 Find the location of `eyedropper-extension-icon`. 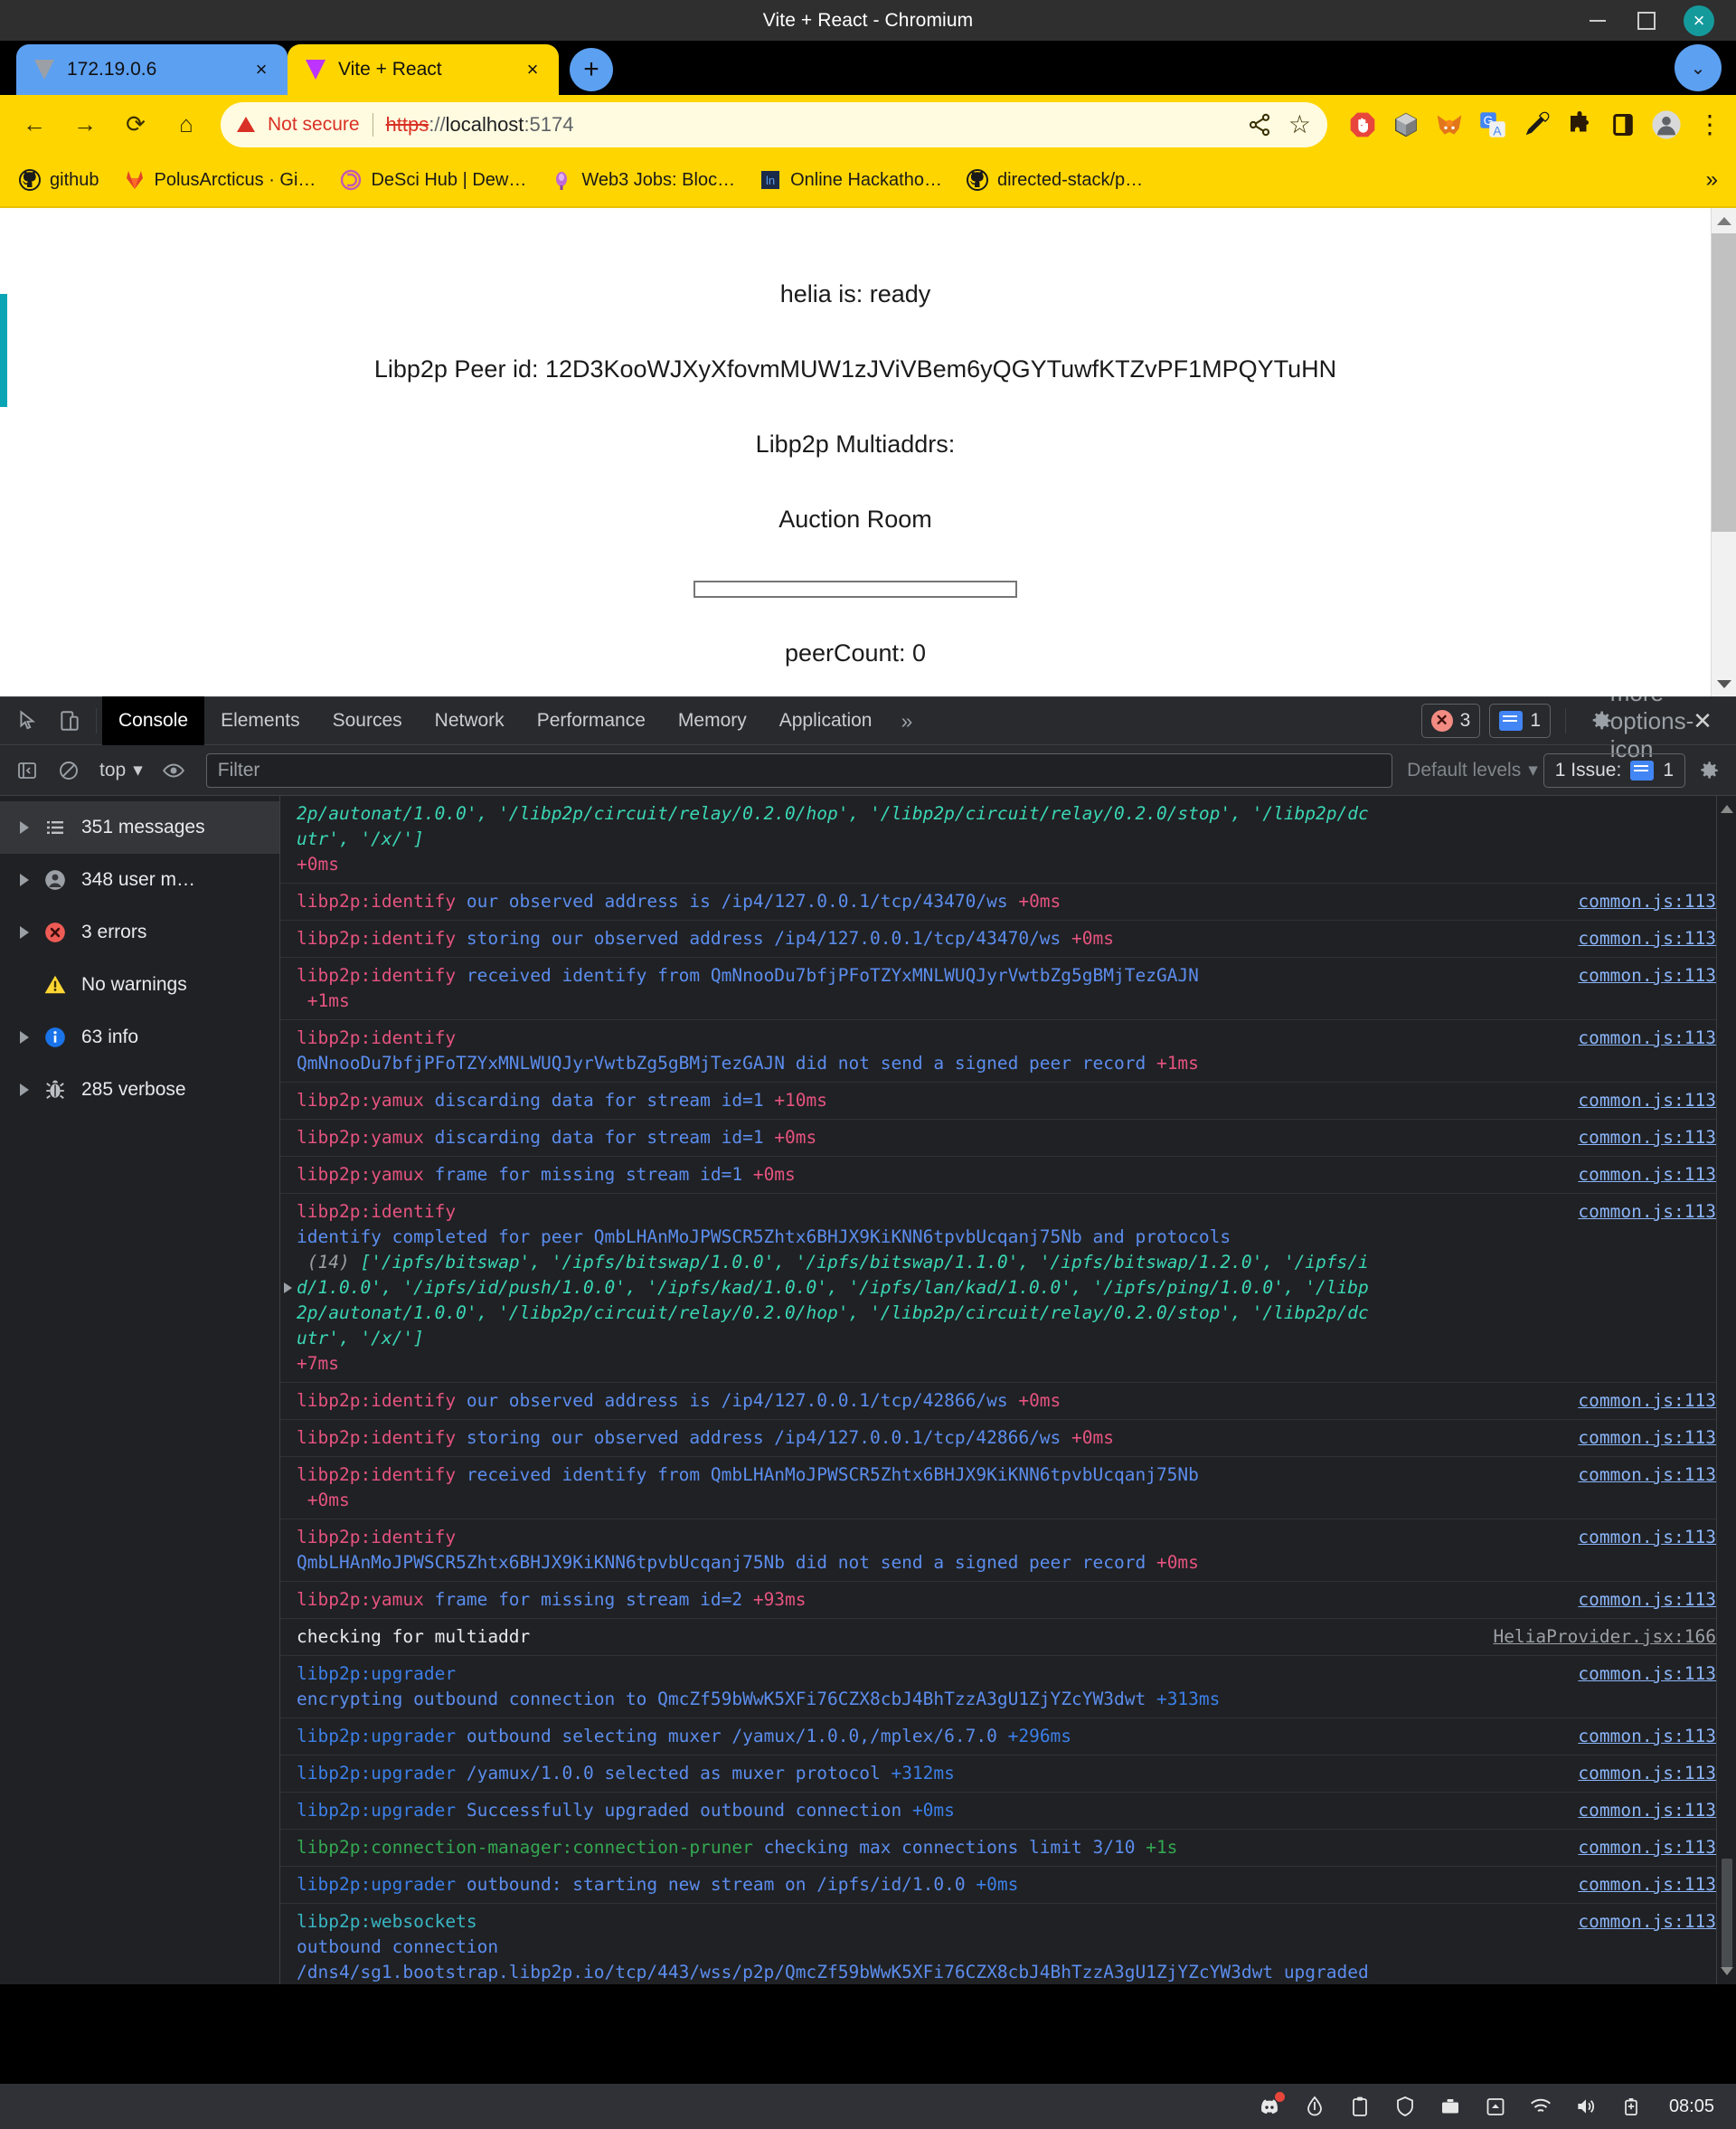

eyedropper-extension-icon is located at coordinates (1537, 124).